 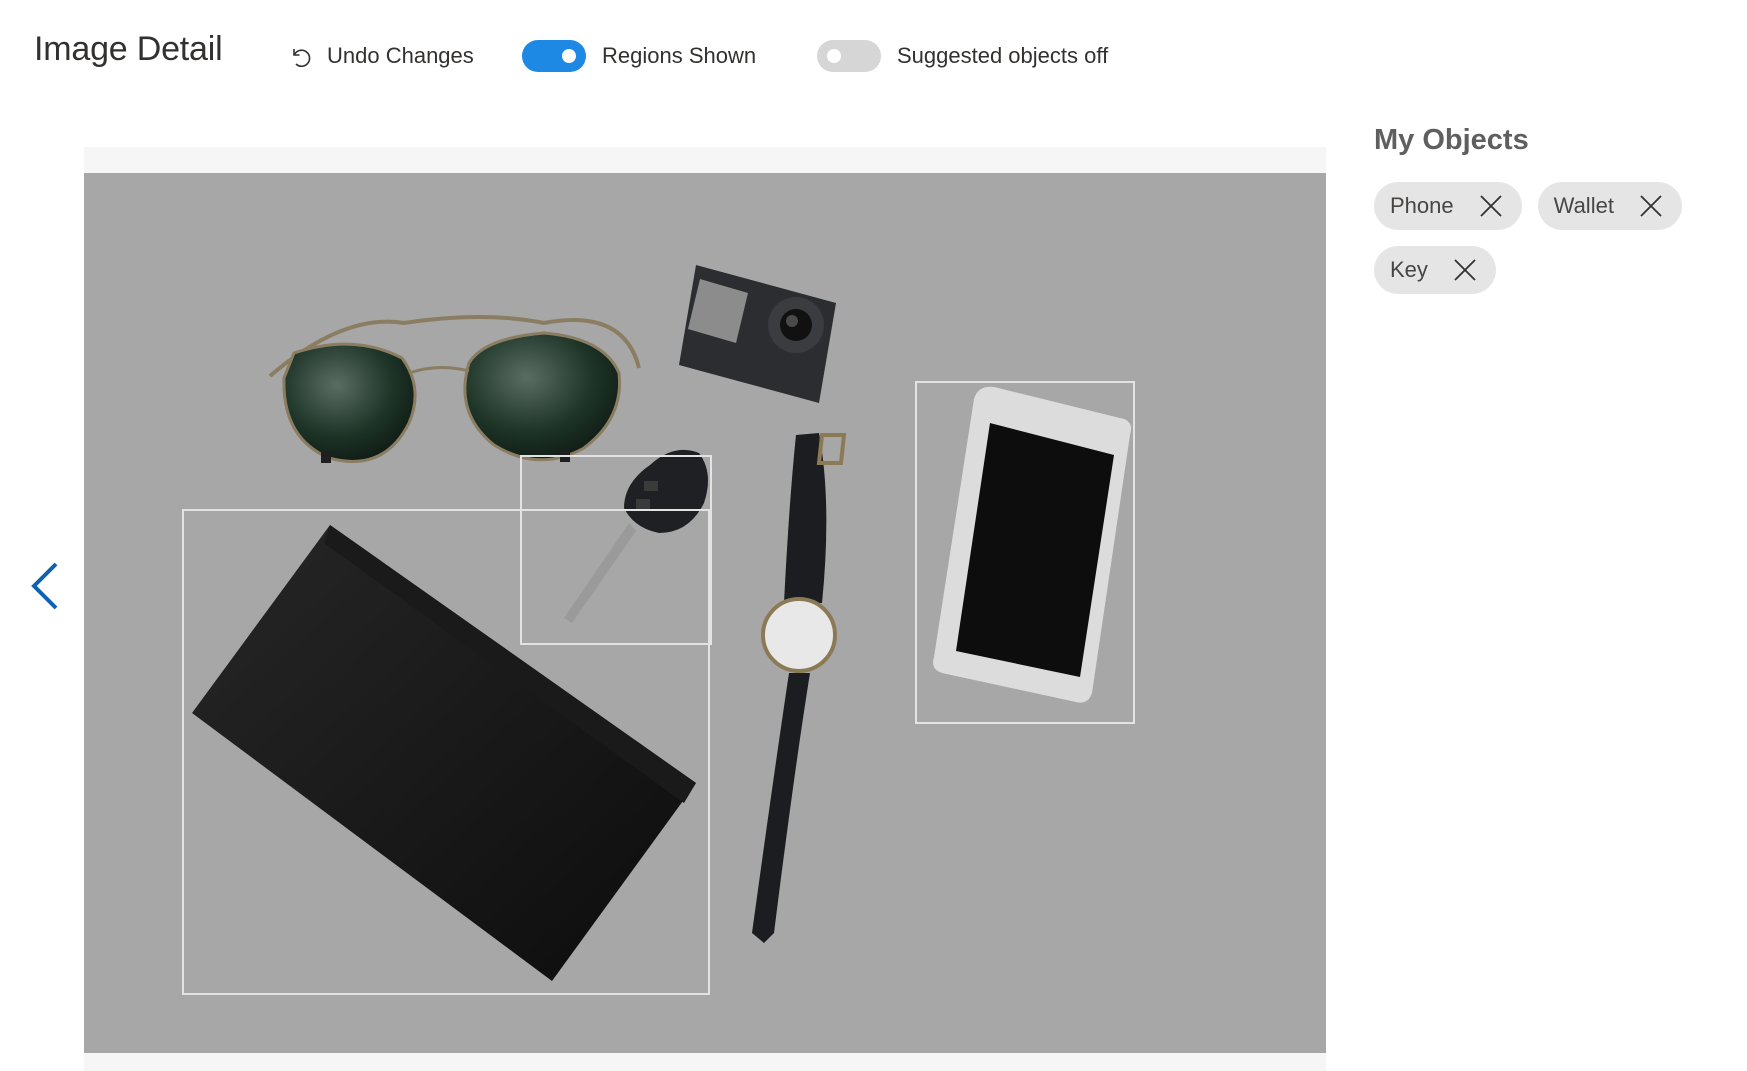 What do you see at coordinates (554, 56) in the screenshot?
I see `regions-toggle-switch` at bounding box center [554, 56].